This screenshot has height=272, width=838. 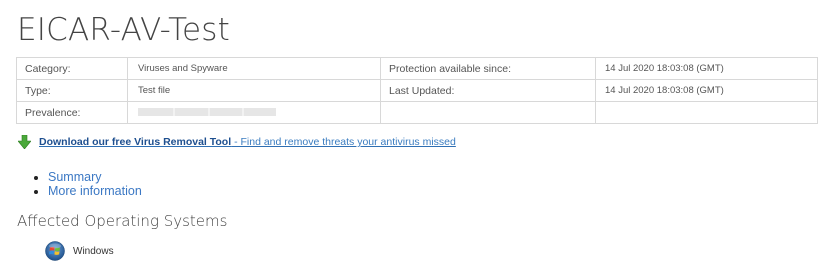 What do you see at coordinates (706, 90) in the screenshot?
I see `last-updated-value: 14 Jul 2020 18:03:08 (GMT)` at bounding box center [706, 90].